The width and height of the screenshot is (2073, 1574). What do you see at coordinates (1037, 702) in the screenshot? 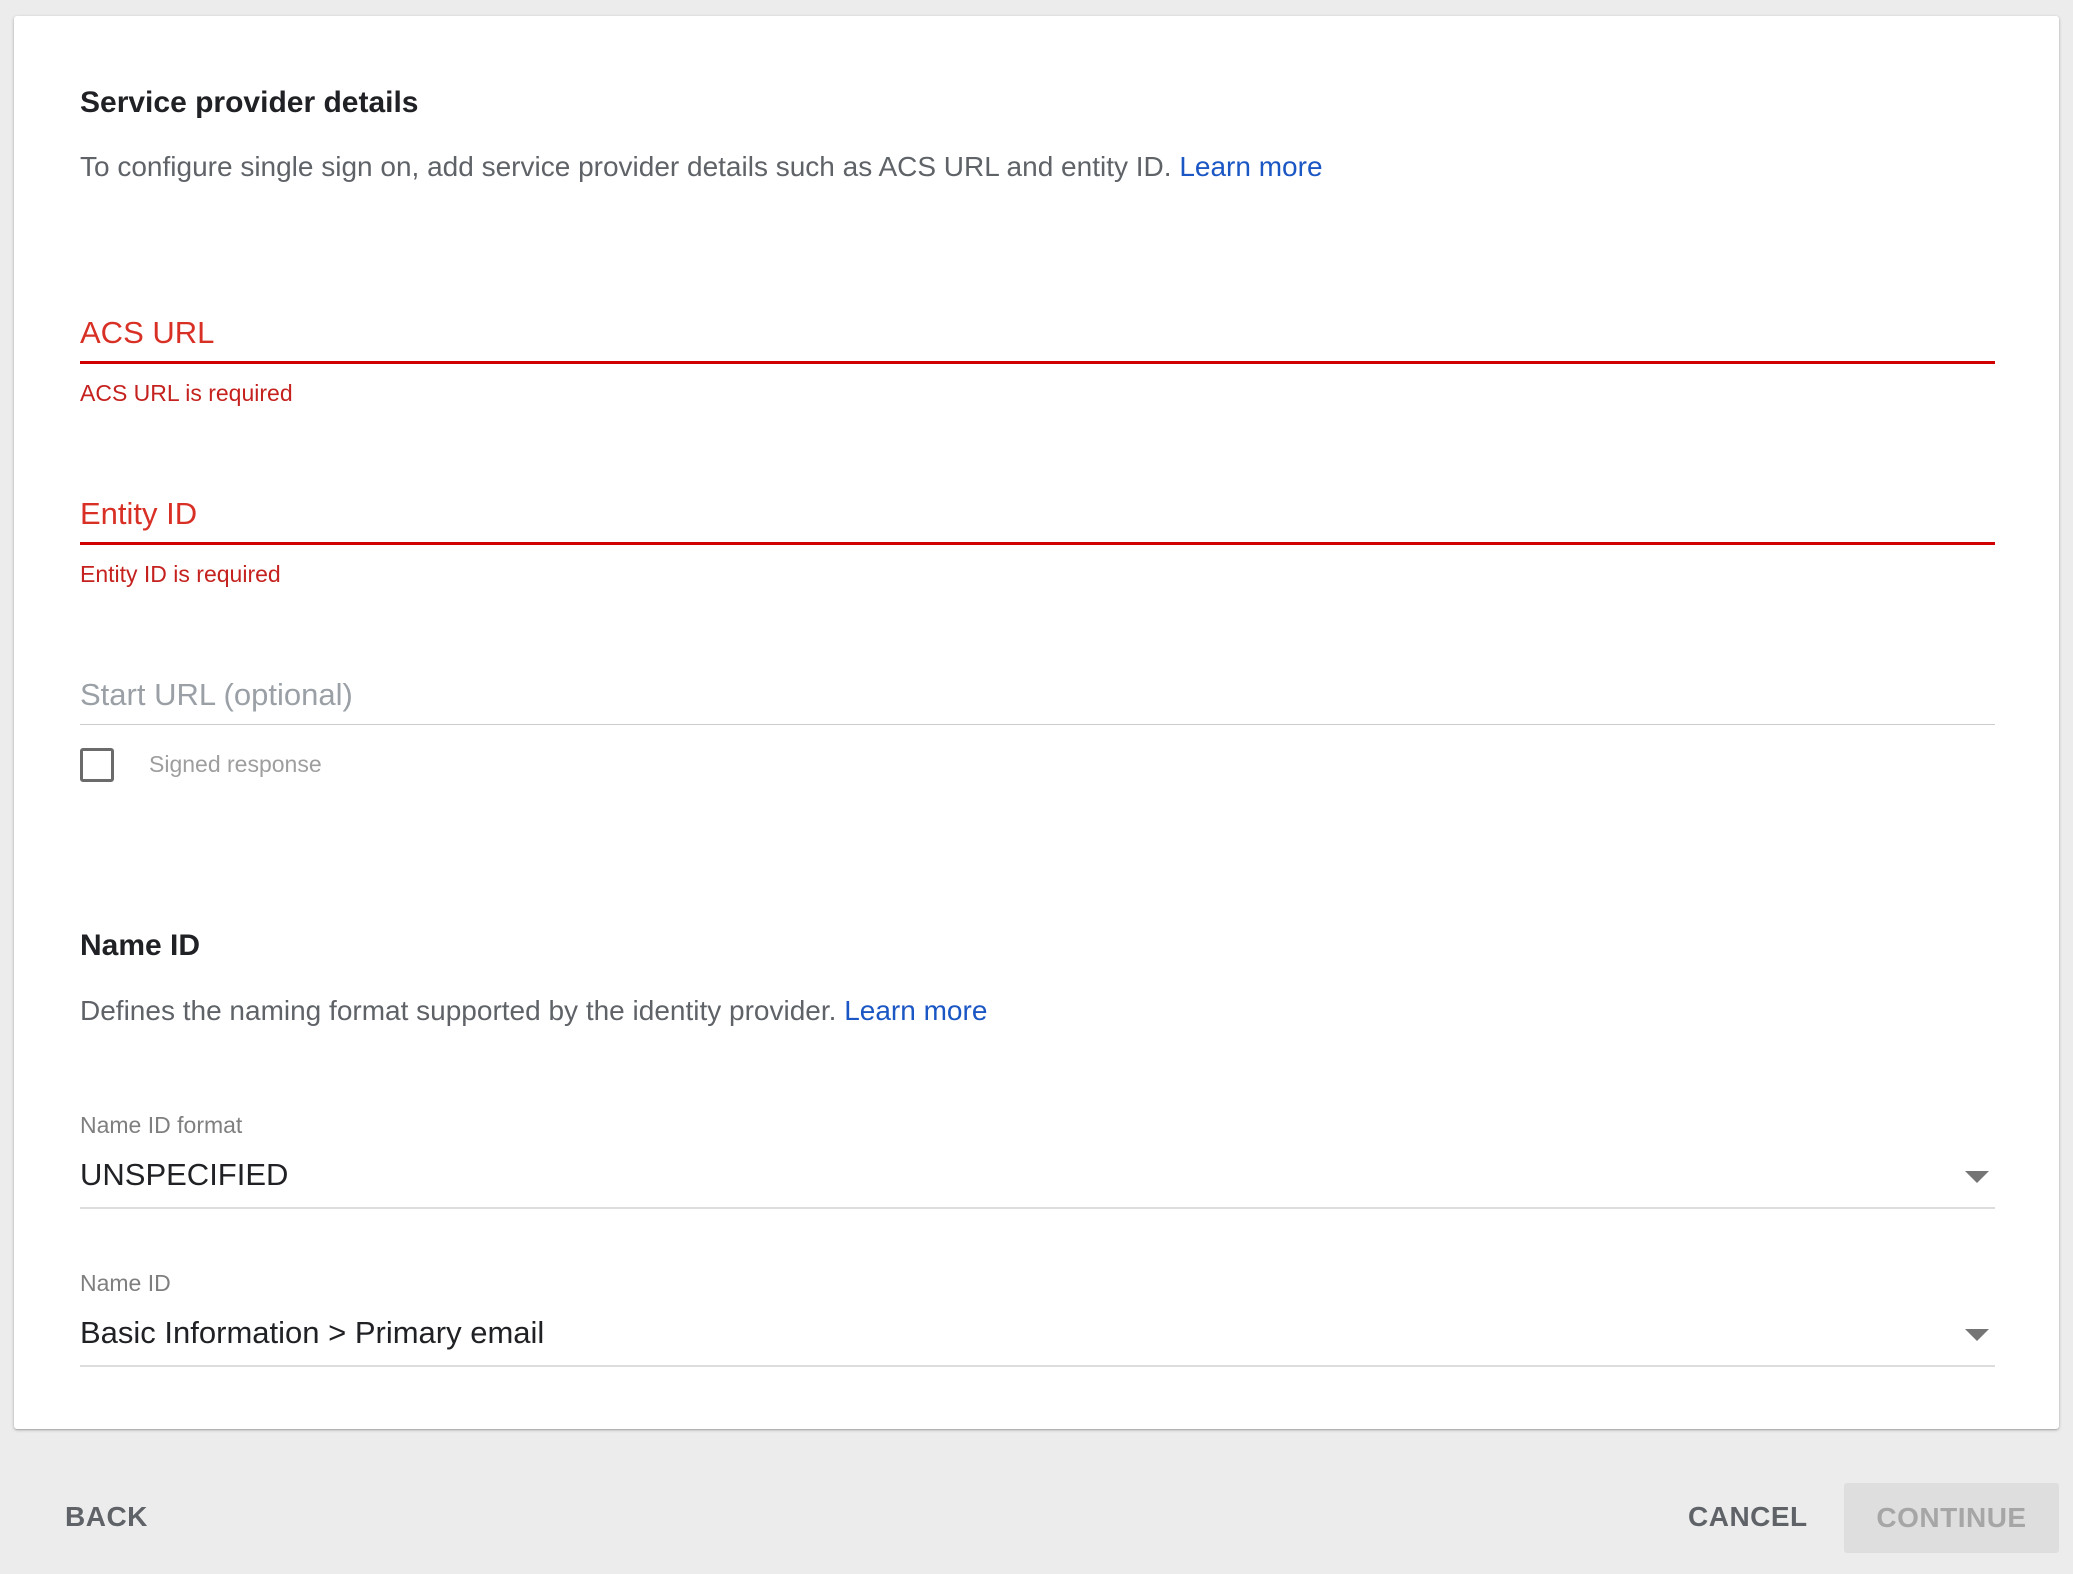
I see `start-url-field: Start URL (optional)` at bounding box center [1037, 702].